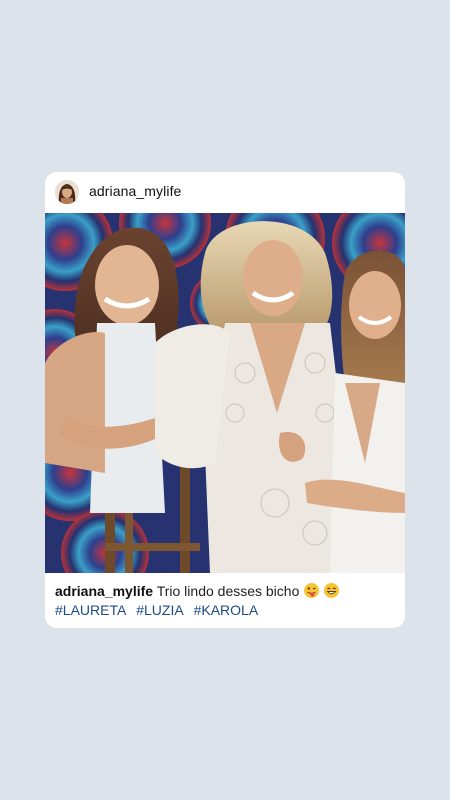 The height and width of the screenshot is (800, 450). I want to click on caption-text: Trio lindo desses bicho, so click(228, 591).